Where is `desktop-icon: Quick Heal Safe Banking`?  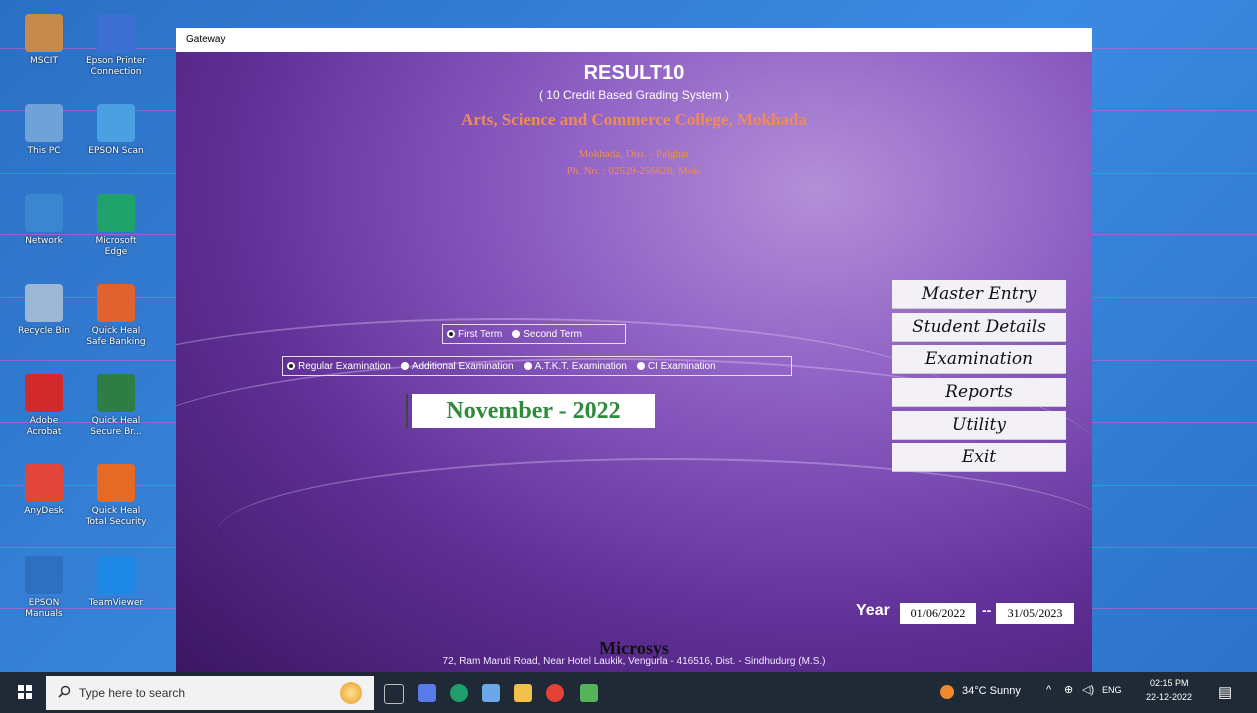
desktop-icon: Quick Heal Safe Banking is located at coordinates (116, 316).